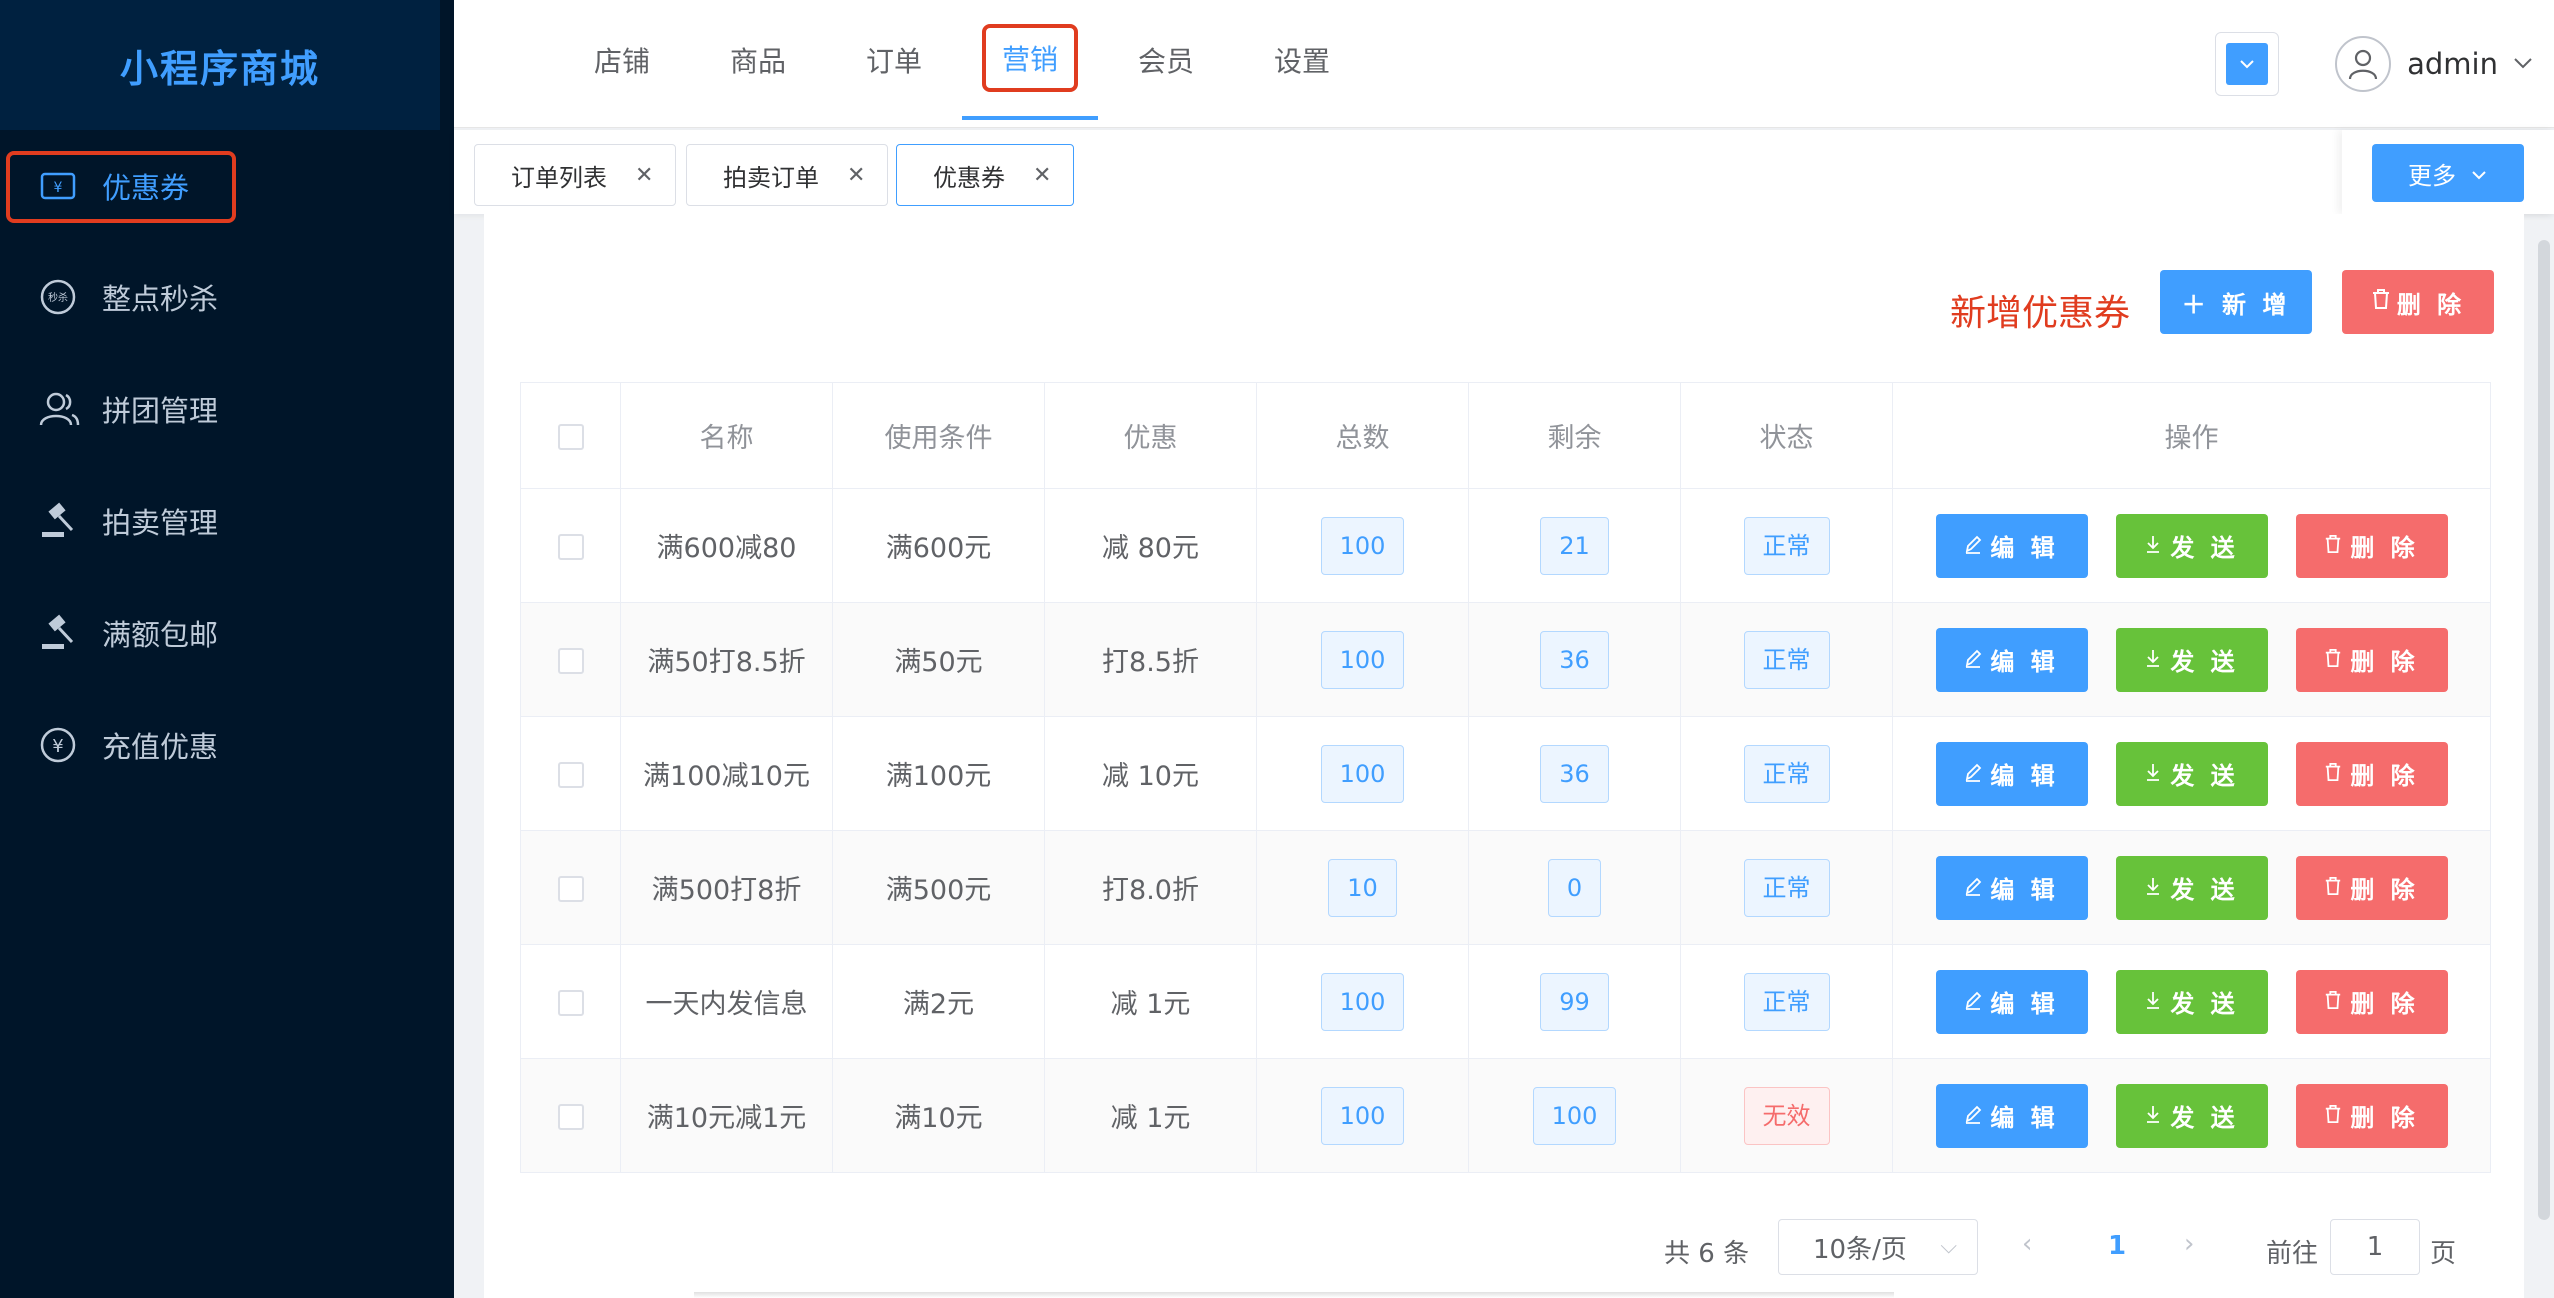  I want to click on nav-orders: 订单, so click(894, 60).